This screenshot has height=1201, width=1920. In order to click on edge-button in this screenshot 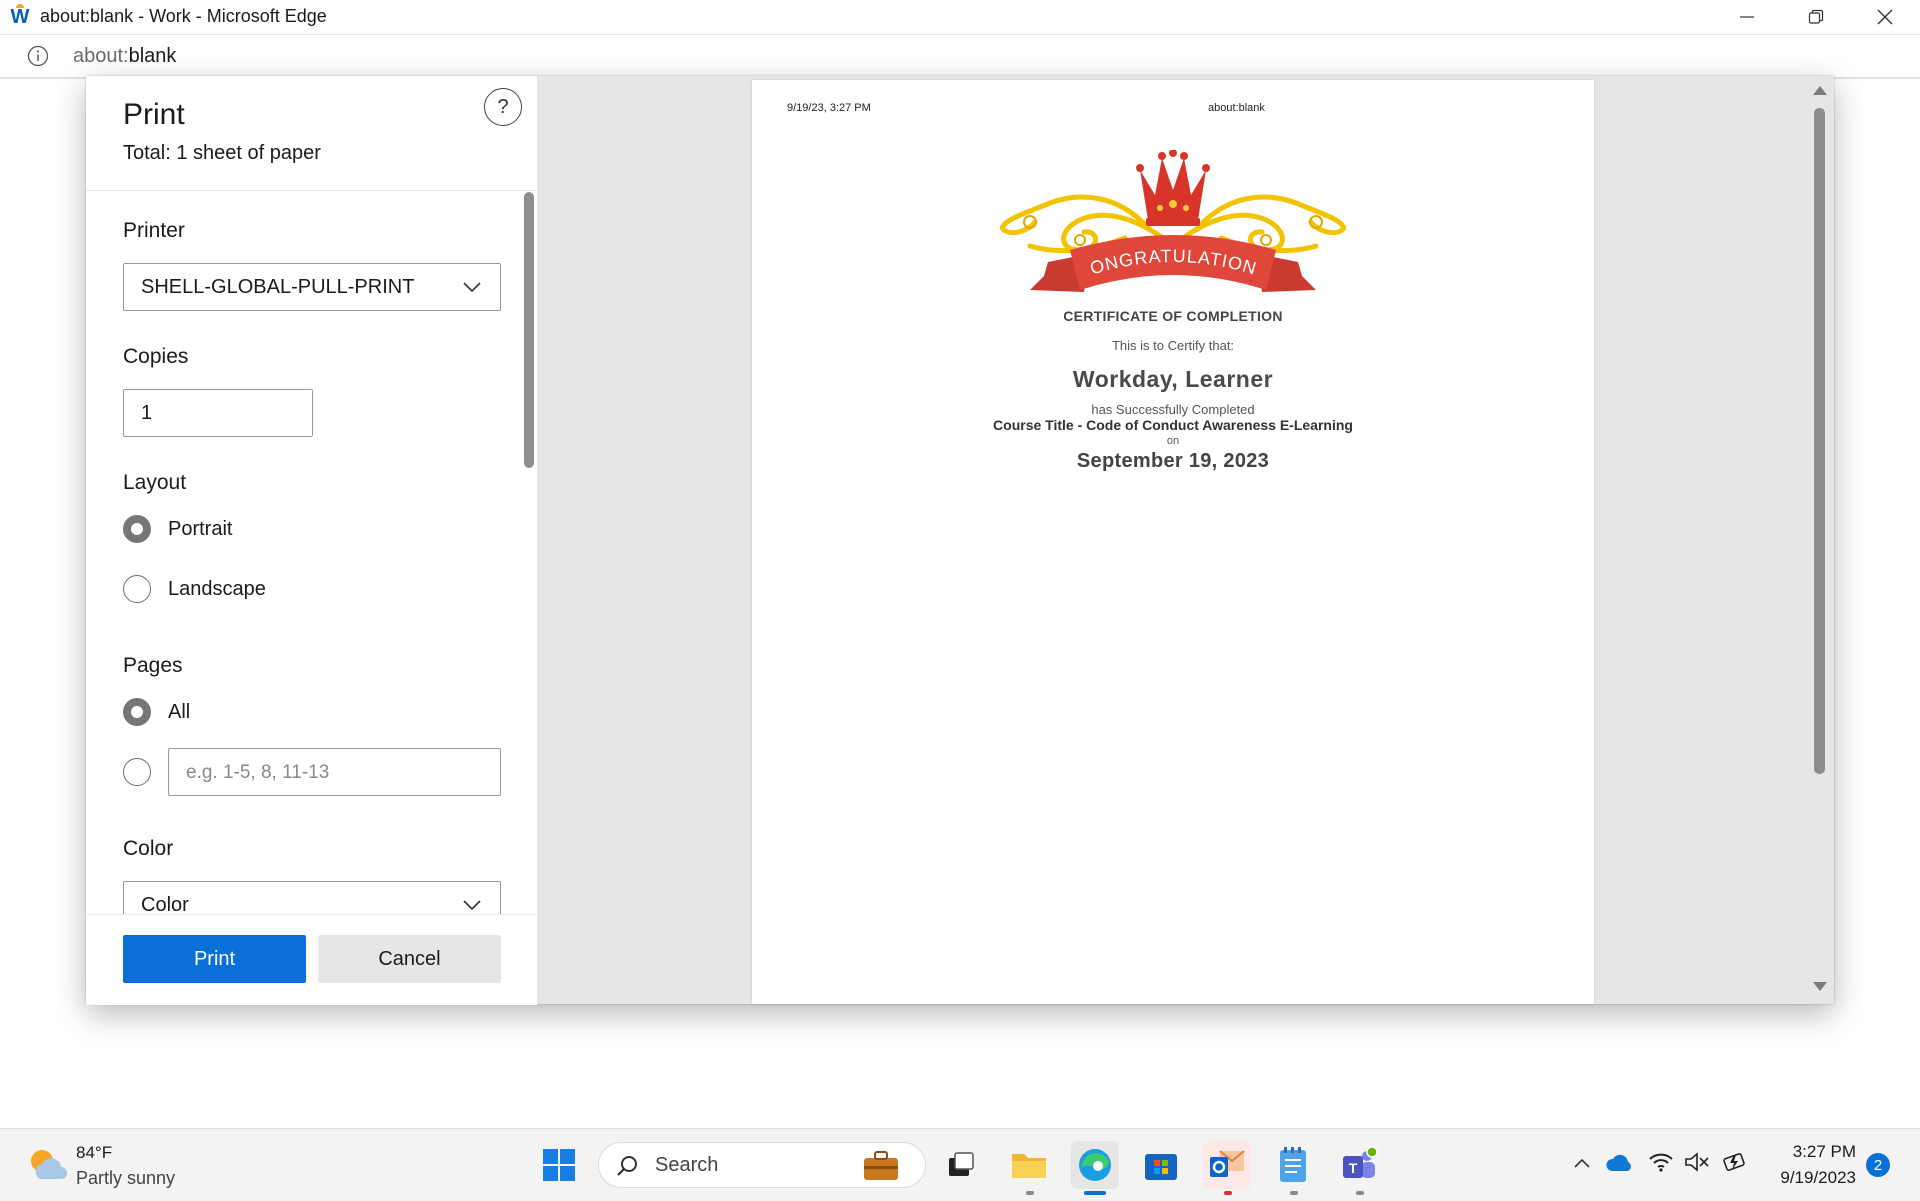, I will do `click(1095, 1165)`.